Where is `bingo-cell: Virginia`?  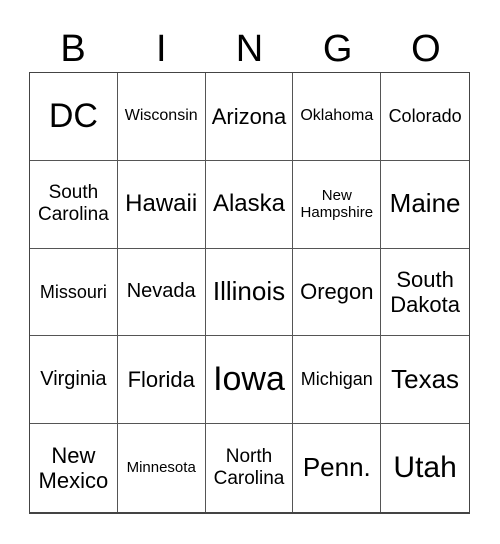
bingo-cell: Virginia is located at coordinates (74, 380).